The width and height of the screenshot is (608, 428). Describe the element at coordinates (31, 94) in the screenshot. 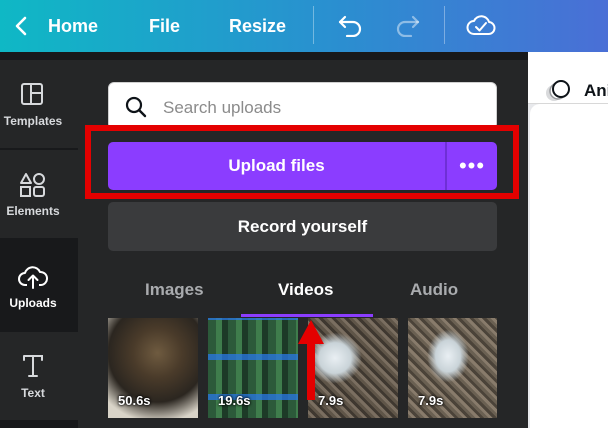

I see `templates-icon` at that location.